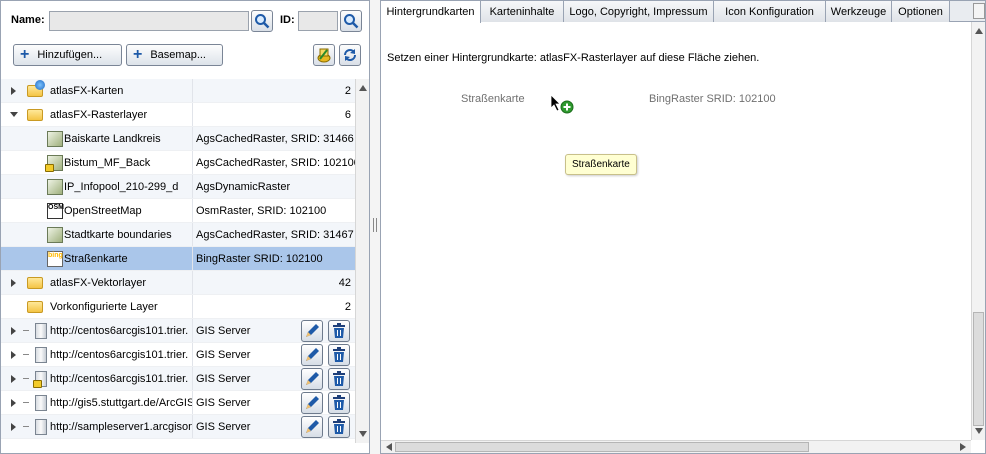 This screenshot has height=454, width=986. Describe the element at coordinates (55, 259) in the screenshot. I see `bing-icon: bing` at that location.